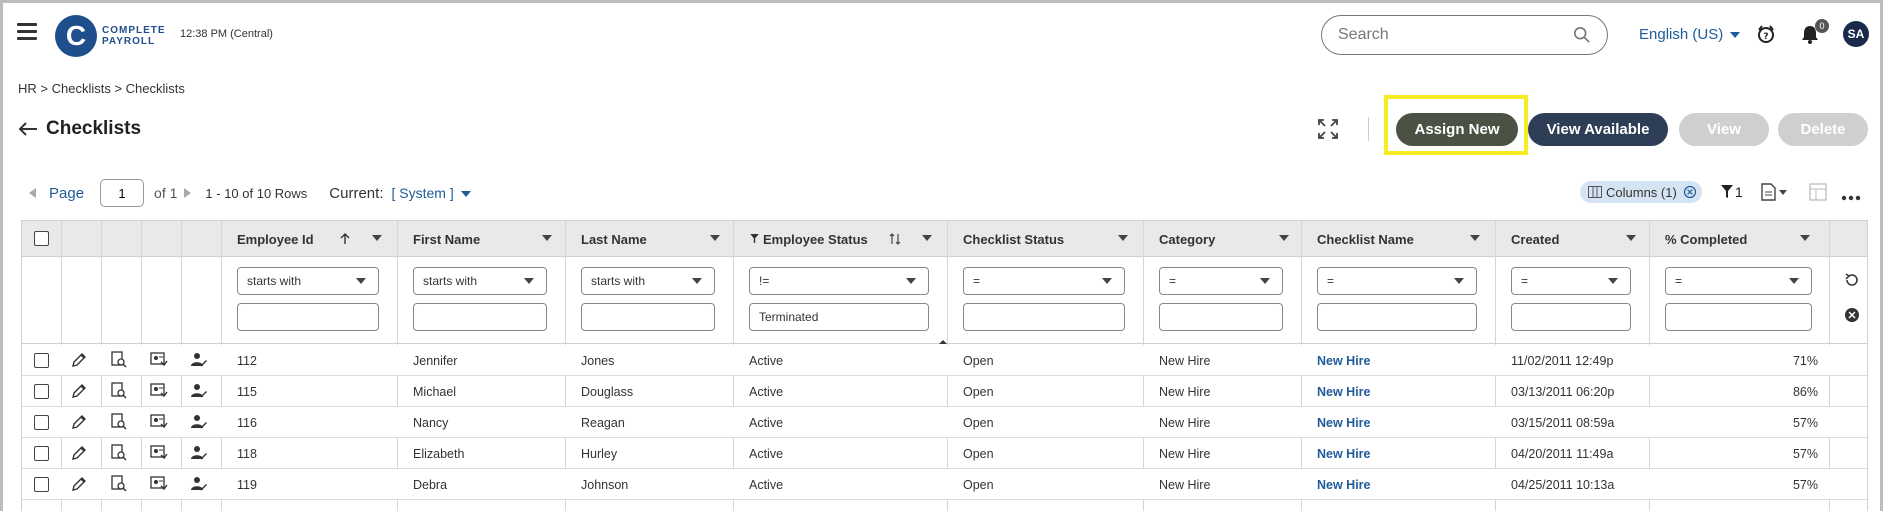  What do you see at coordinates (28, 129) in the screenshot?
I see `back-arrow-icon` at bounding box center [28, 129].